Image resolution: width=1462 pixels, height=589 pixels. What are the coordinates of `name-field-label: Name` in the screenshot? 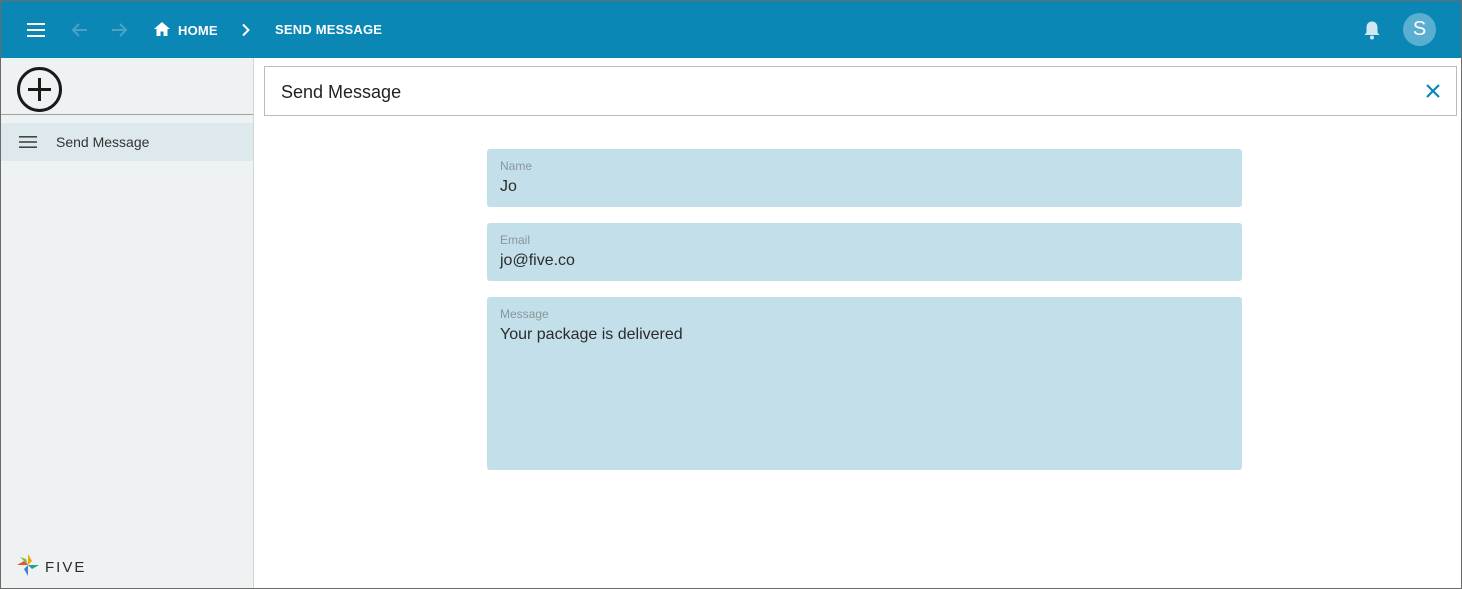 It's located at (516, 166).